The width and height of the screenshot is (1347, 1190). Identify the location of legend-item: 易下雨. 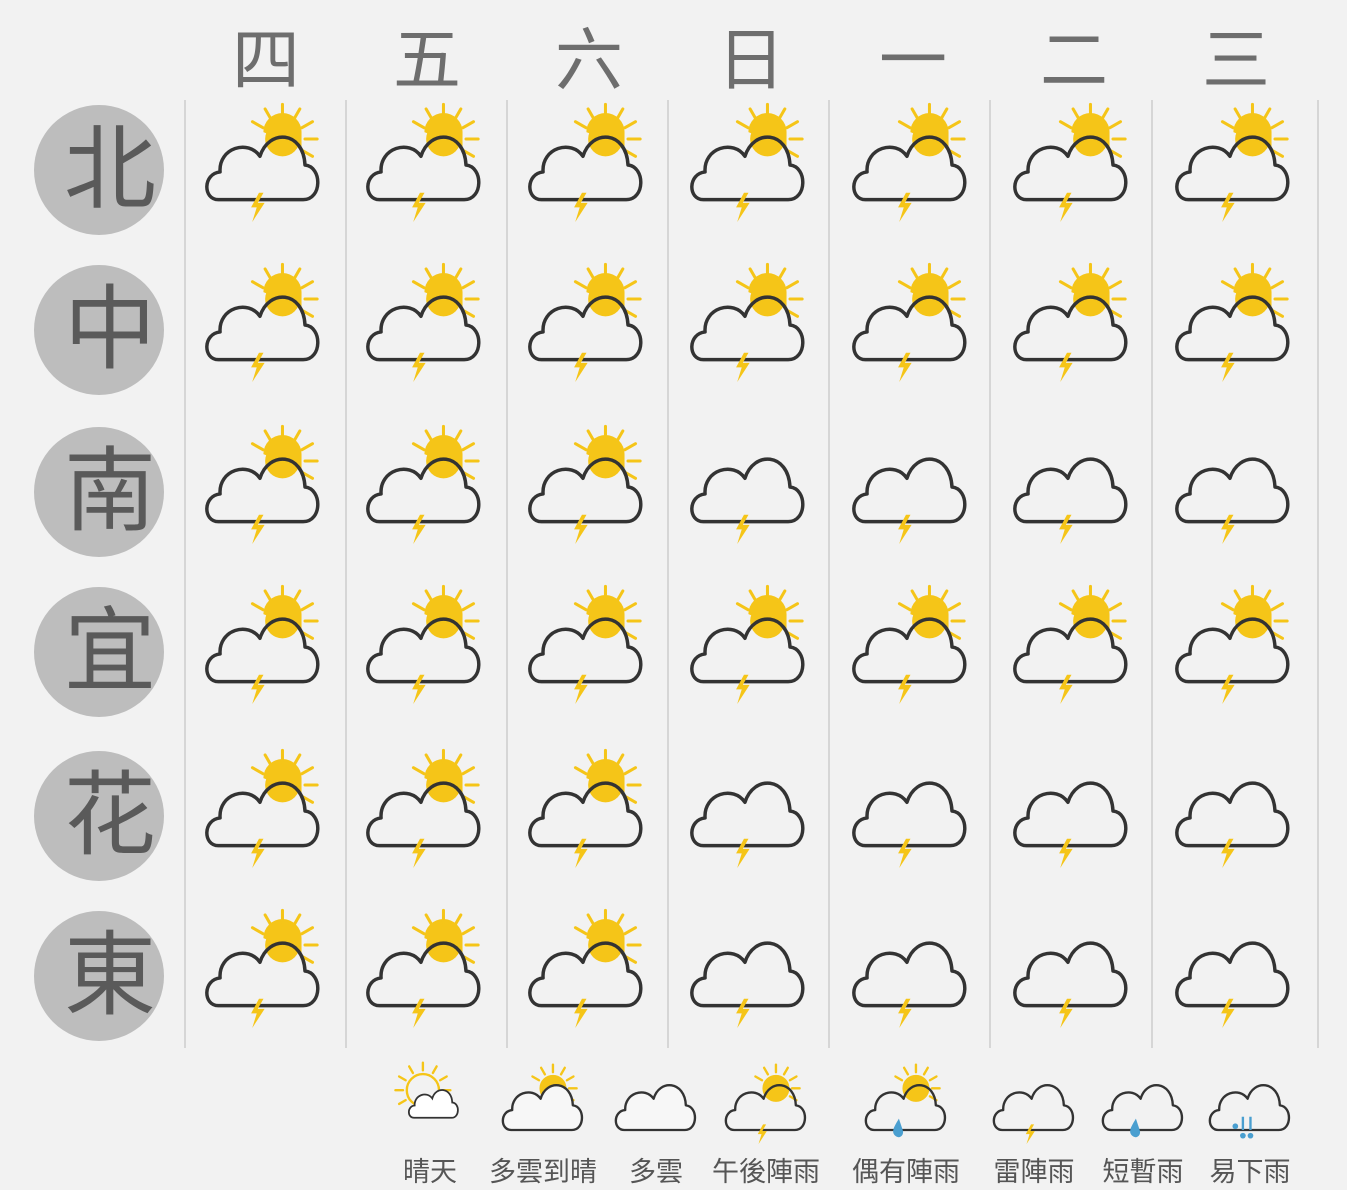
(1250, 1123).